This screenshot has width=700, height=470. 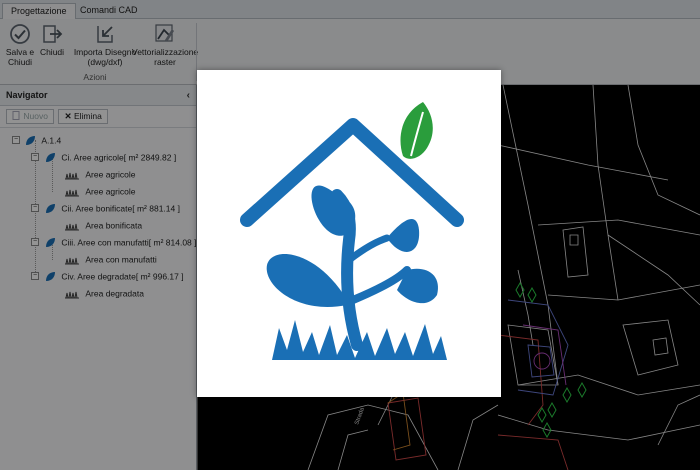 I want to click on vectorize-icon, so click(x=164, y=33).